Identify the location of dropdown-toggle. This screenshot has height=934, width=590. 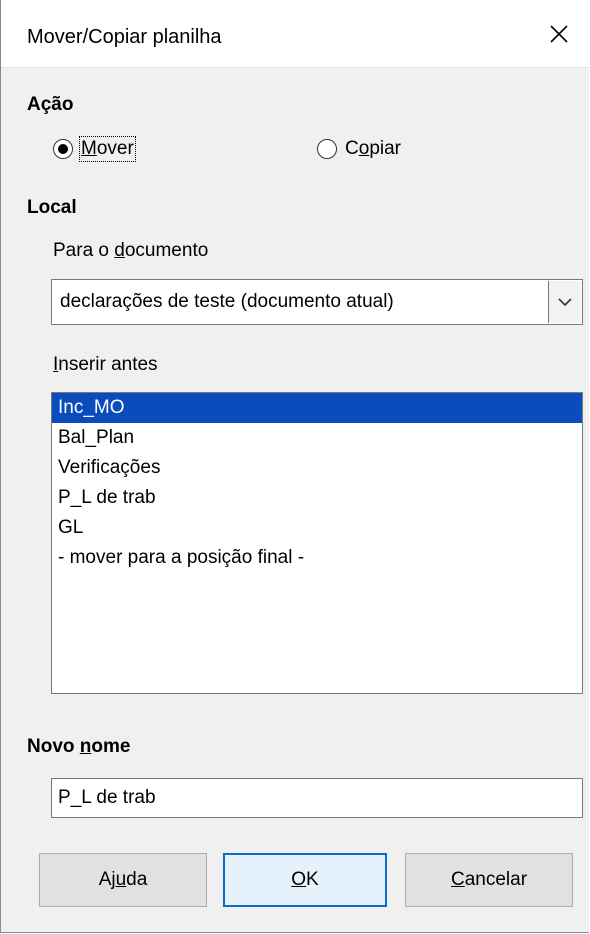
(564, 302).